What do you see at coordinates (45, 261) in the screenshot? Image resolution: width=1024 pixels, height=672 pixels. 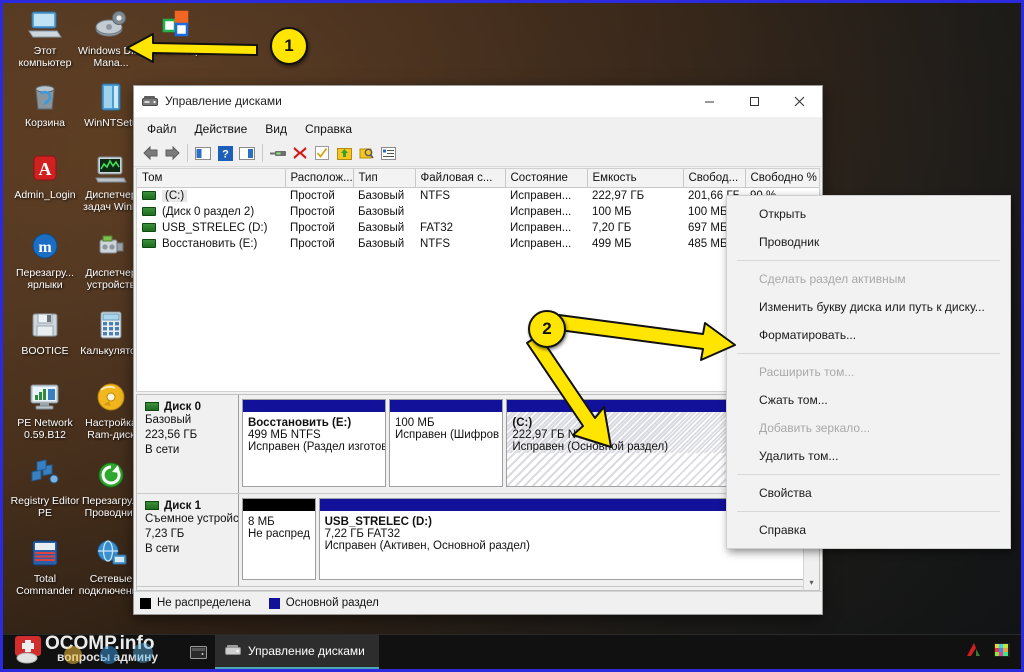 I see `desktop-icon-reboot-shortcuts: m Перезагру... ярлыки` at bounding box center [45, 261].